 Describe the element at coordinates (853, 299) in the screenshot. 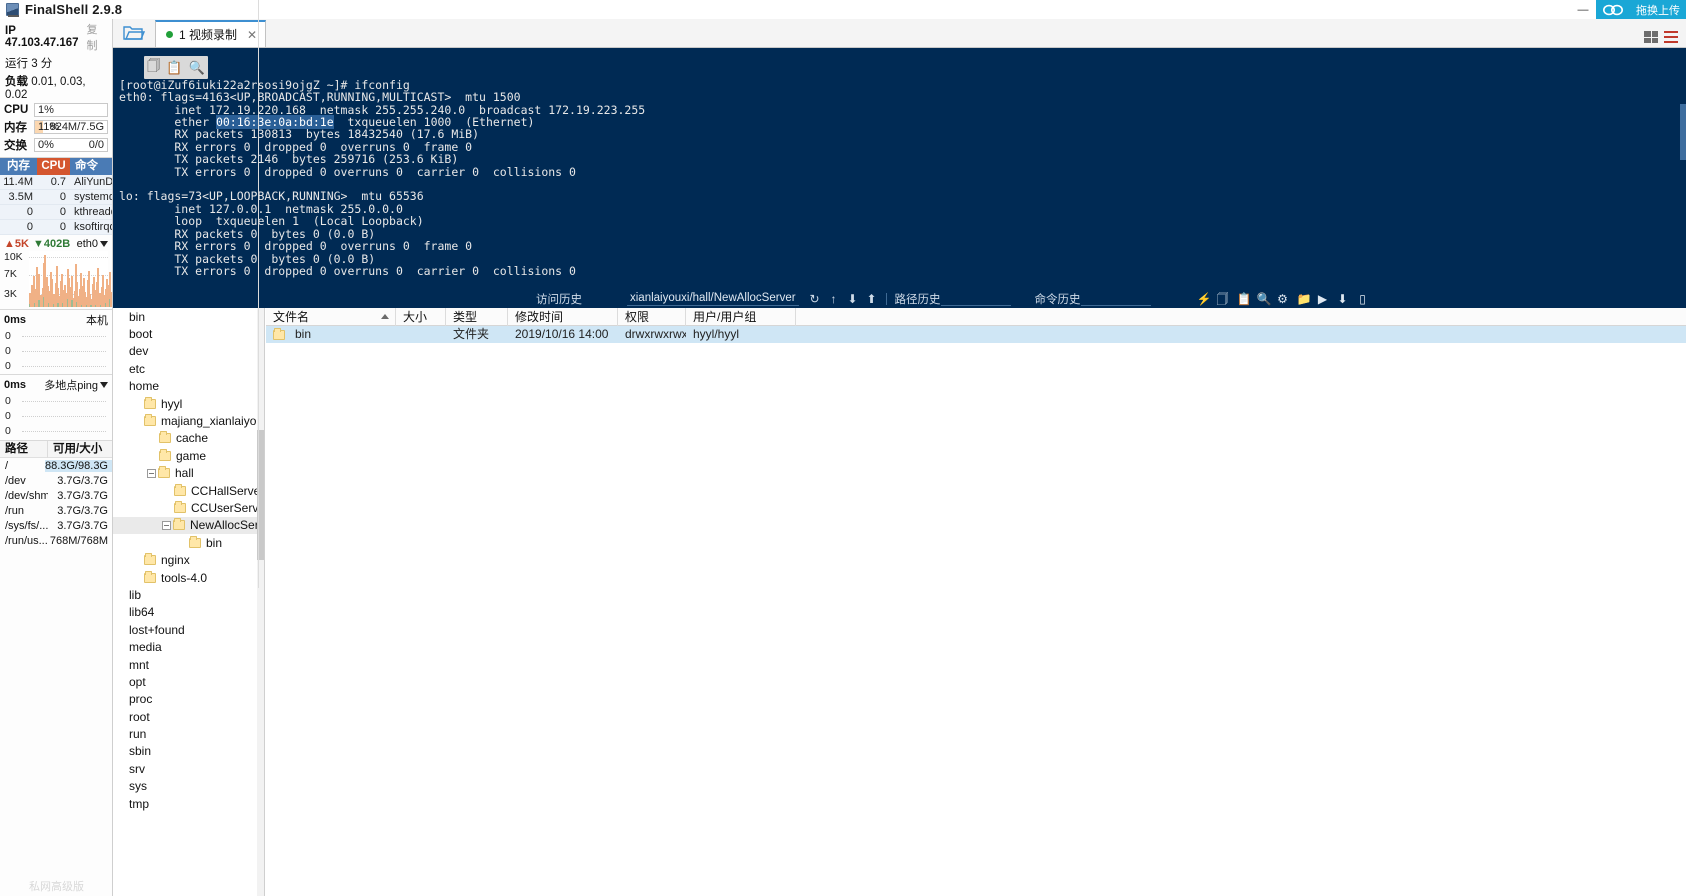

I see `download-icon: ⬇` at that location.